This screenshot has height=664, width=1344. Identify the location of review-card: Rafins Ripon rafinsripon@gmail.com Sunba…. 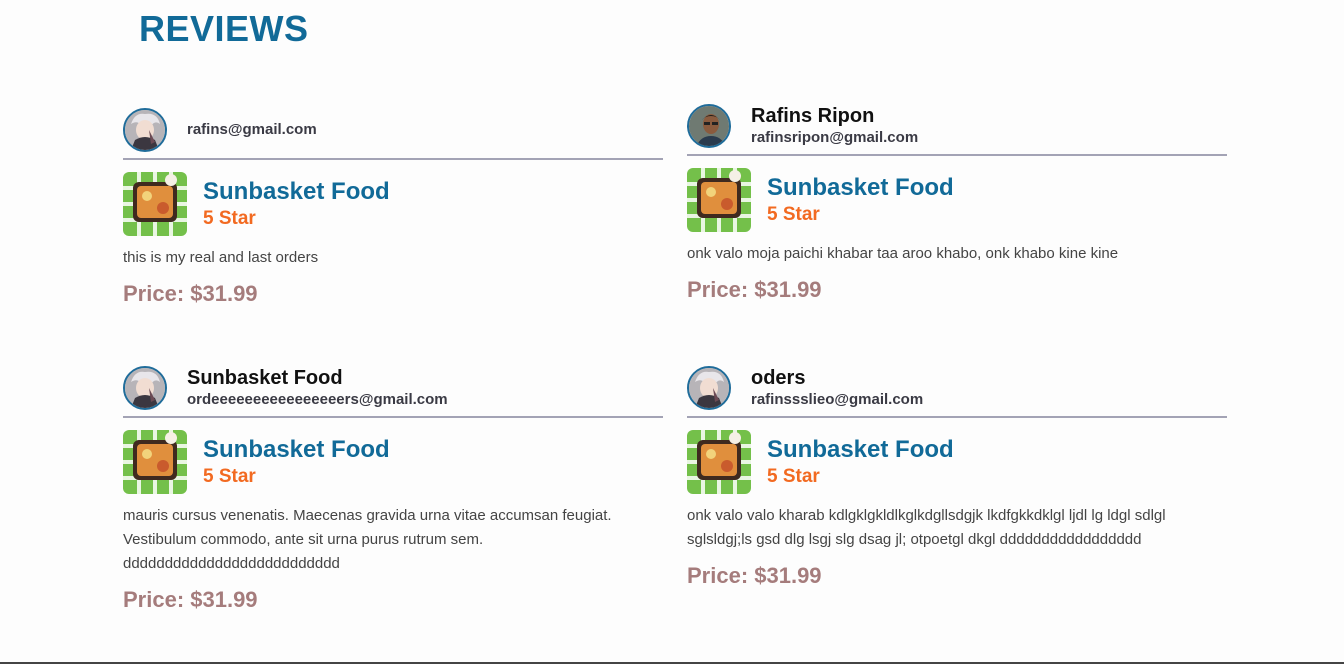
(957, 204).